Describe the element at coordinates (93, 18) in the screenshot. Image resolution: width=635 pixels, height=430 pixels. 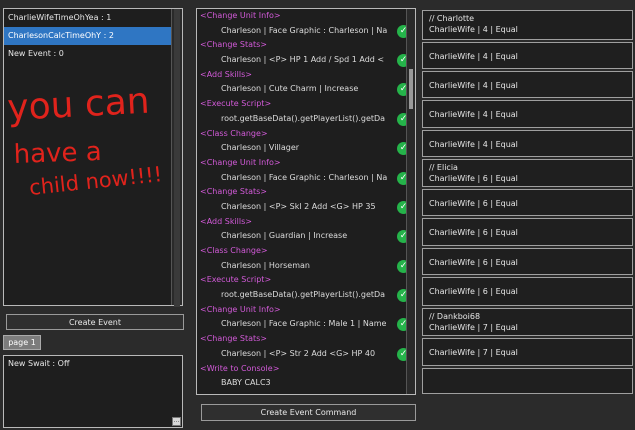
I see `event-item: CharlieWifeTimeOhYea : 1` at that location.